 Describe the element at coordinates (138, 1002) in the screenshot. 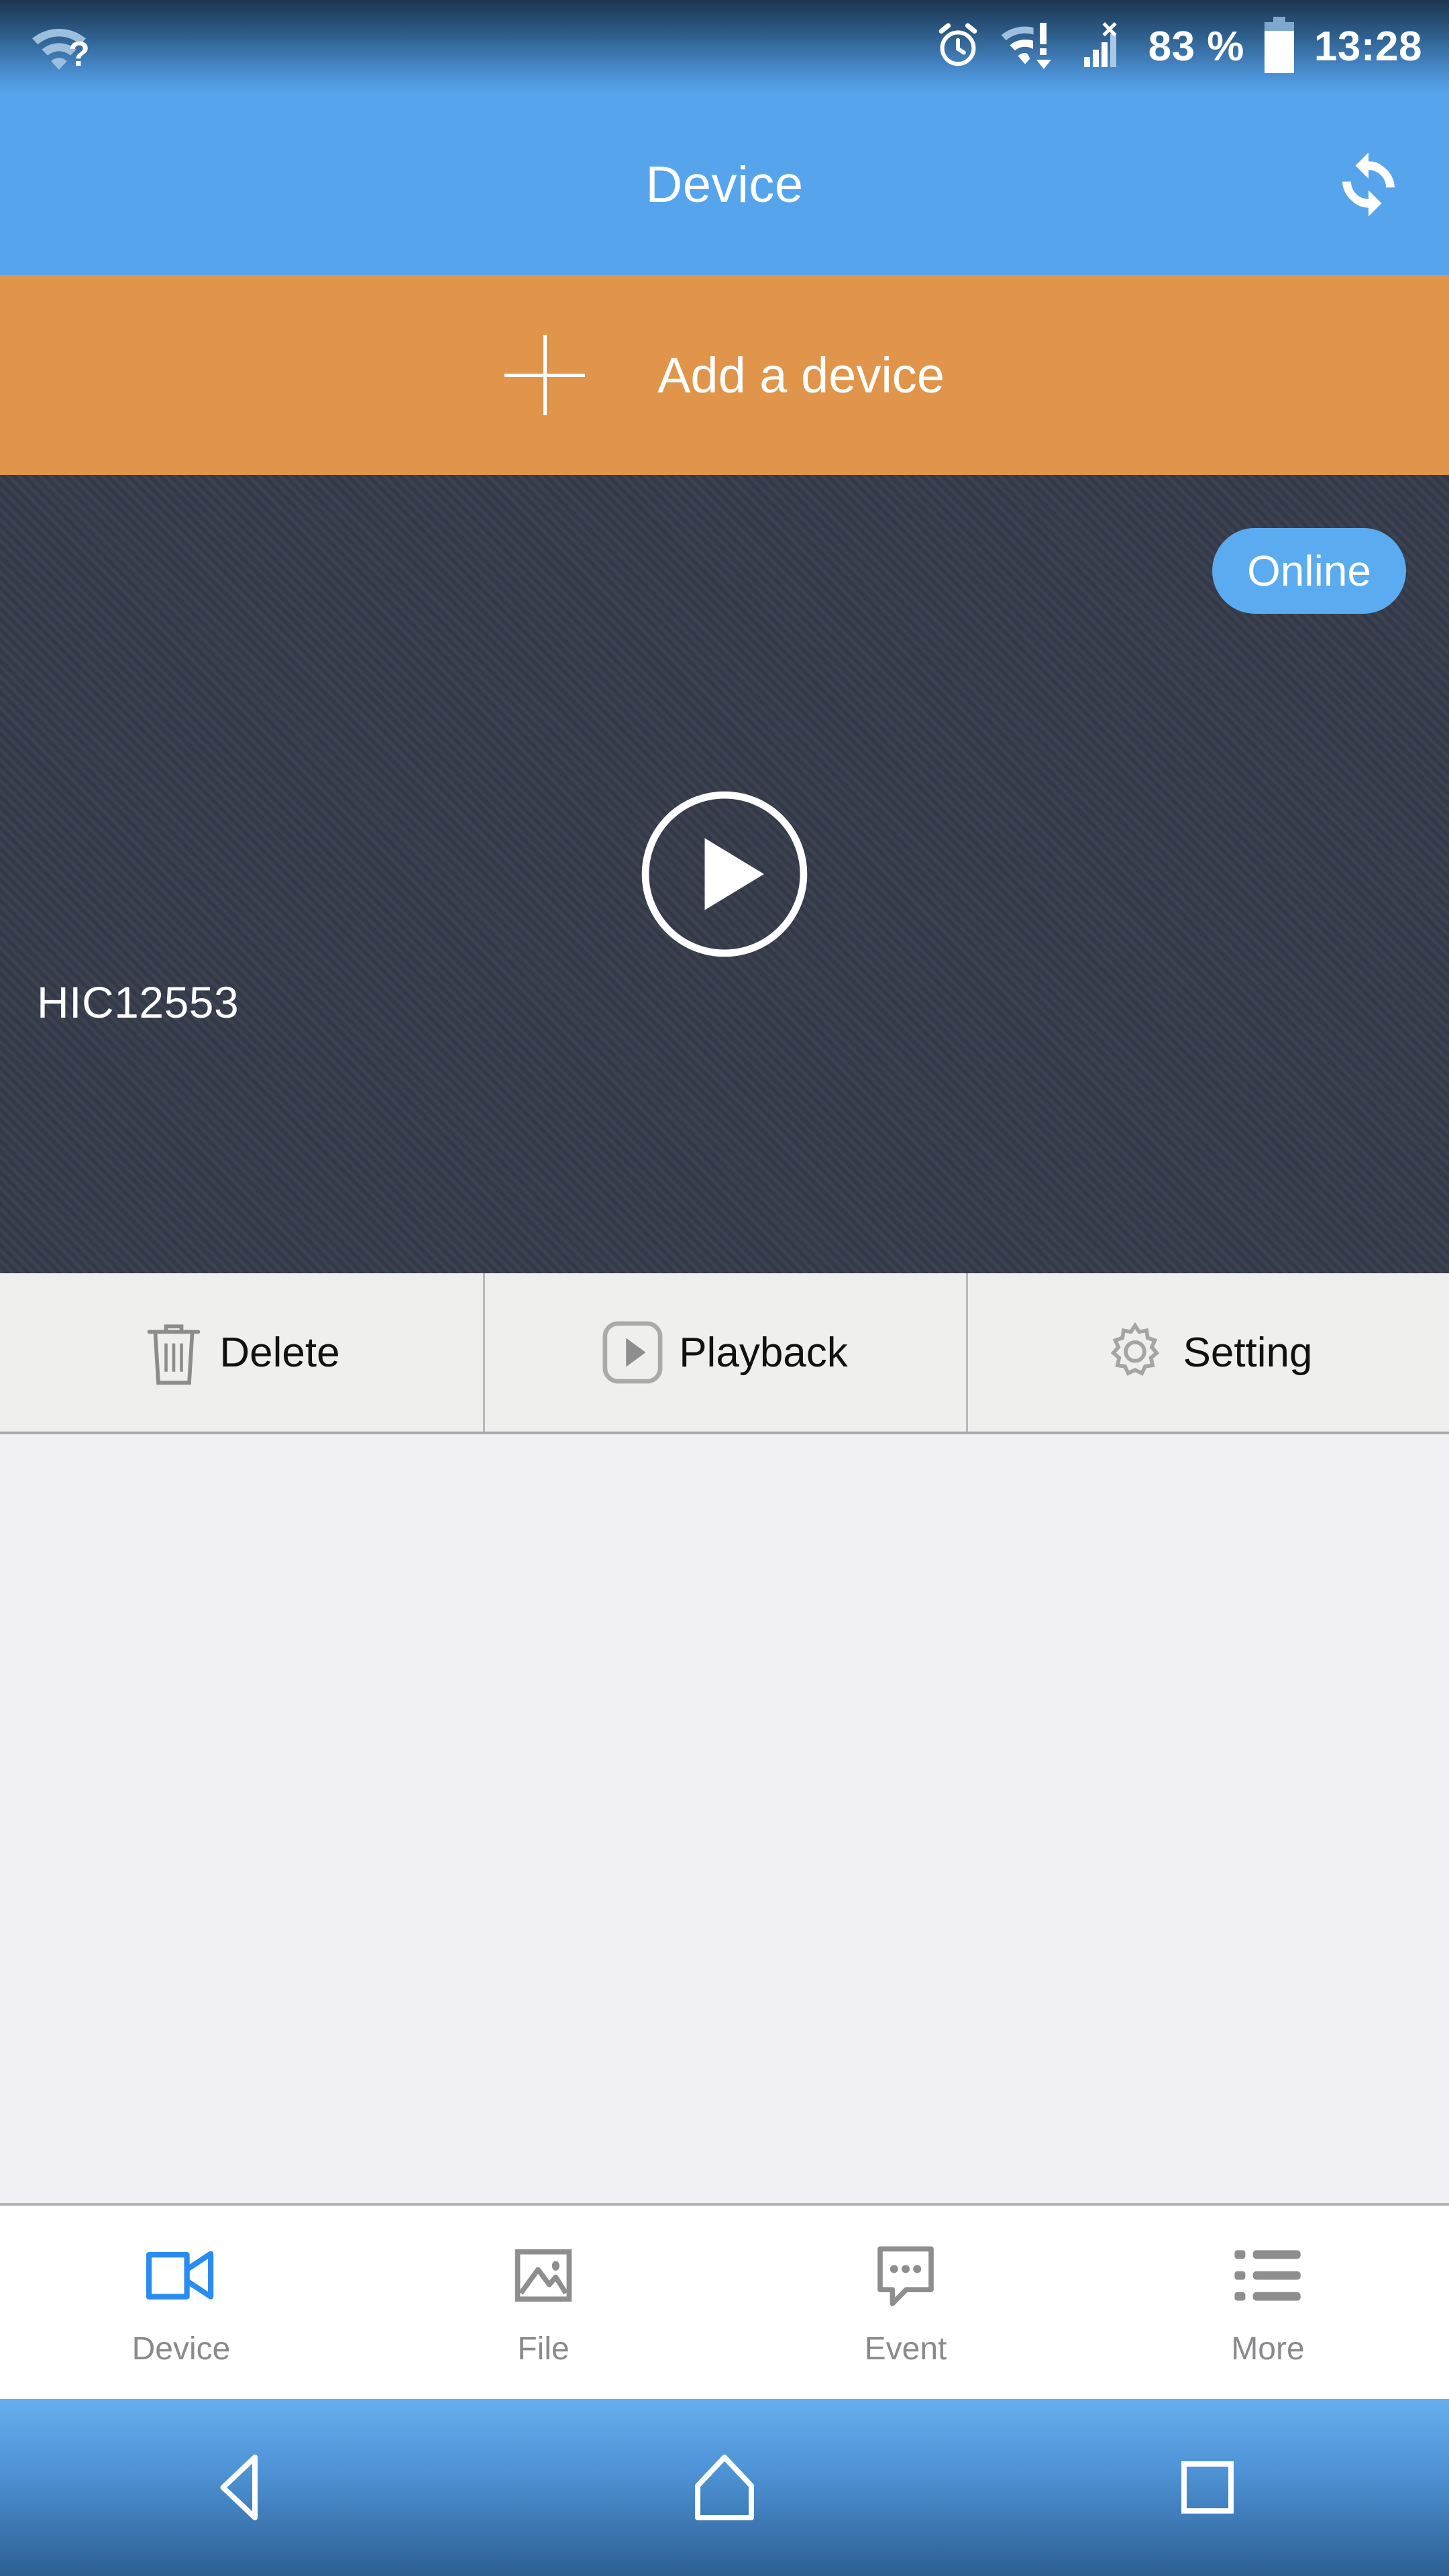

I see `device-name: HIC12553` at that location.